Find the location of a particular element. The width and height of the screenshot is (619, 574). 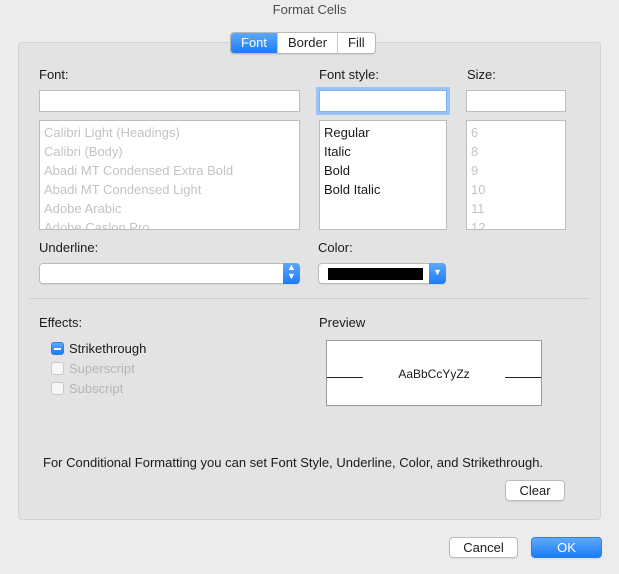

color-popup: ▼ is located at coordinates (382, 273).